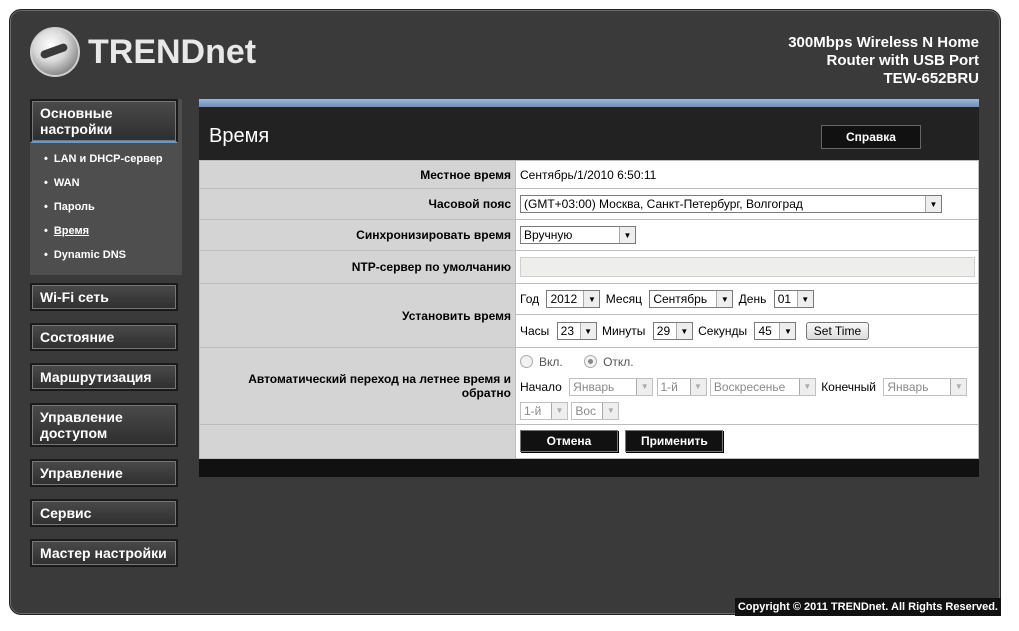 Image resolution: width=1019 pixels, height=631 pixels. Describe the element at coordinates (871, 137) in the screenshot. I see `help-button: Справка` at that location.